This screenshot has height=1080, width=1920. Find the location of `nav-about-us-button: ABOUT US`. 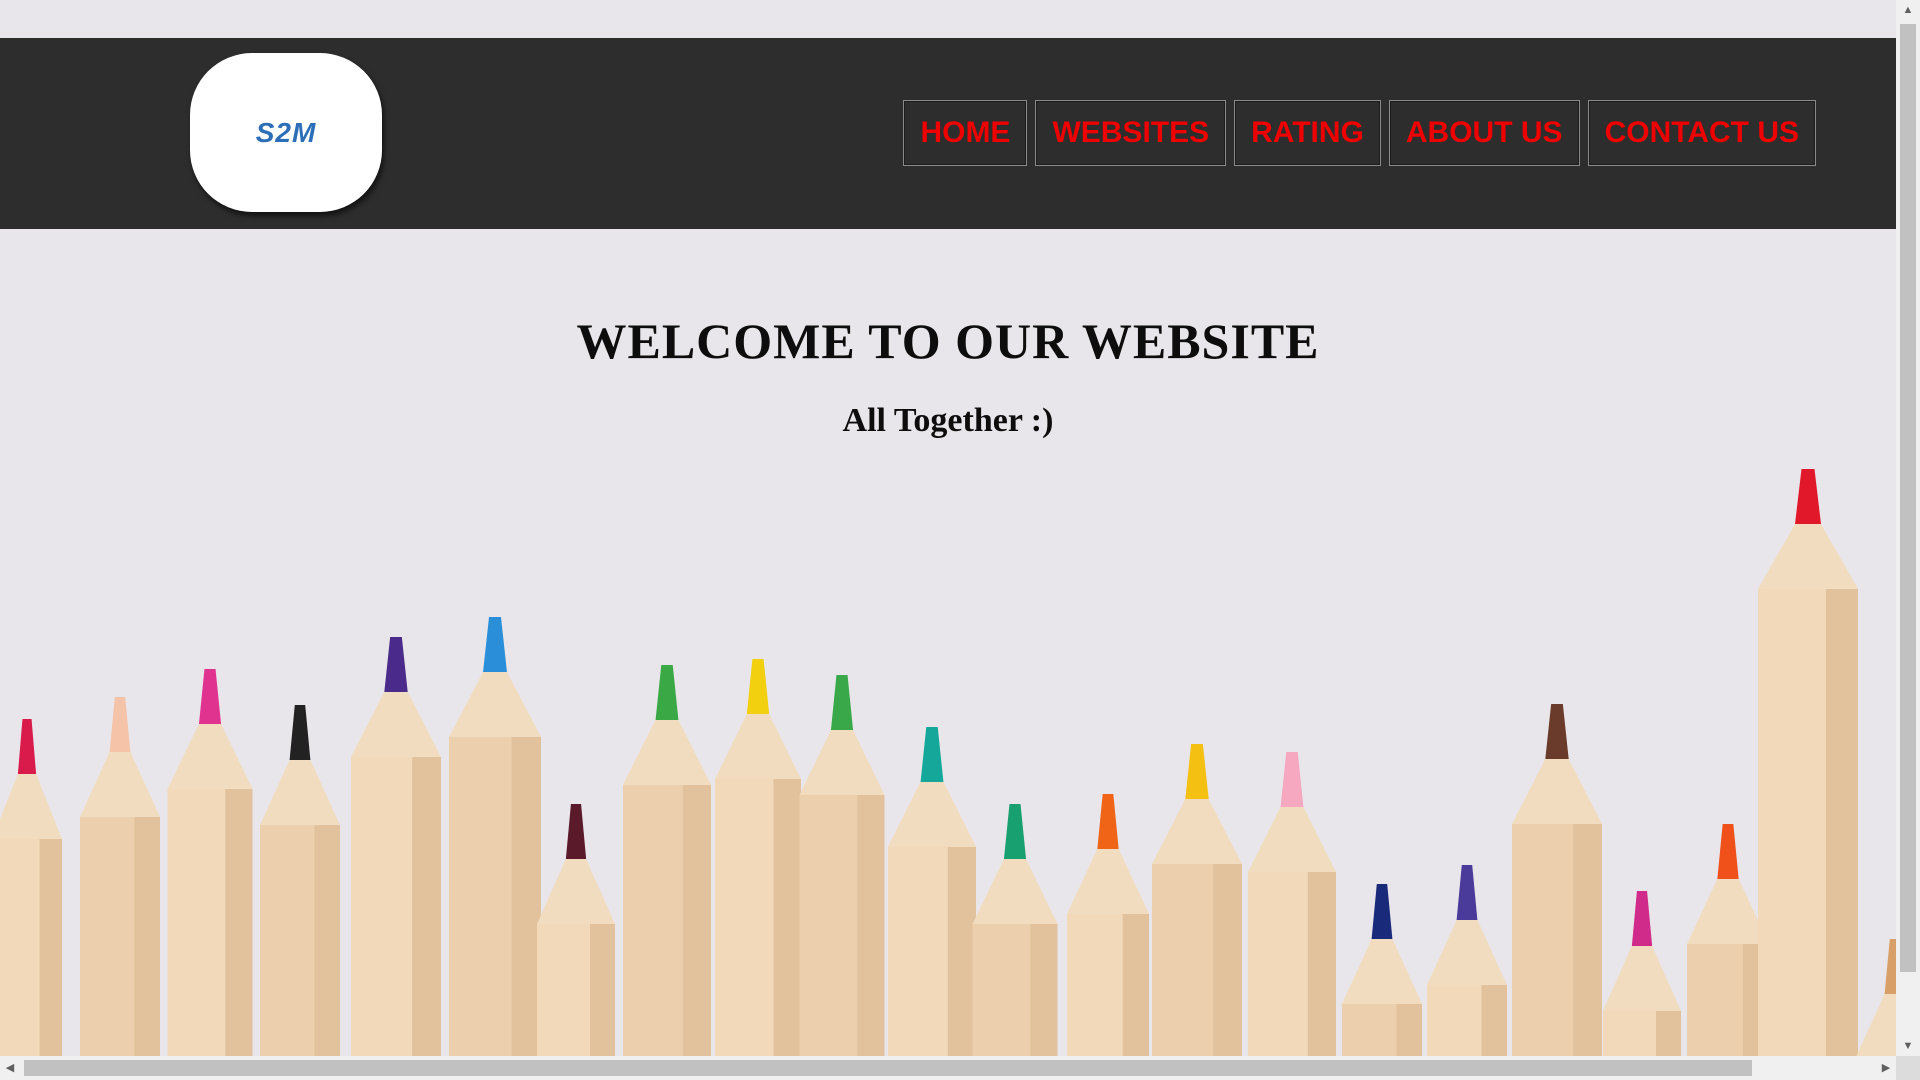

nav-about-us-button: ABOUT US is located at coordinates (1484, 133).